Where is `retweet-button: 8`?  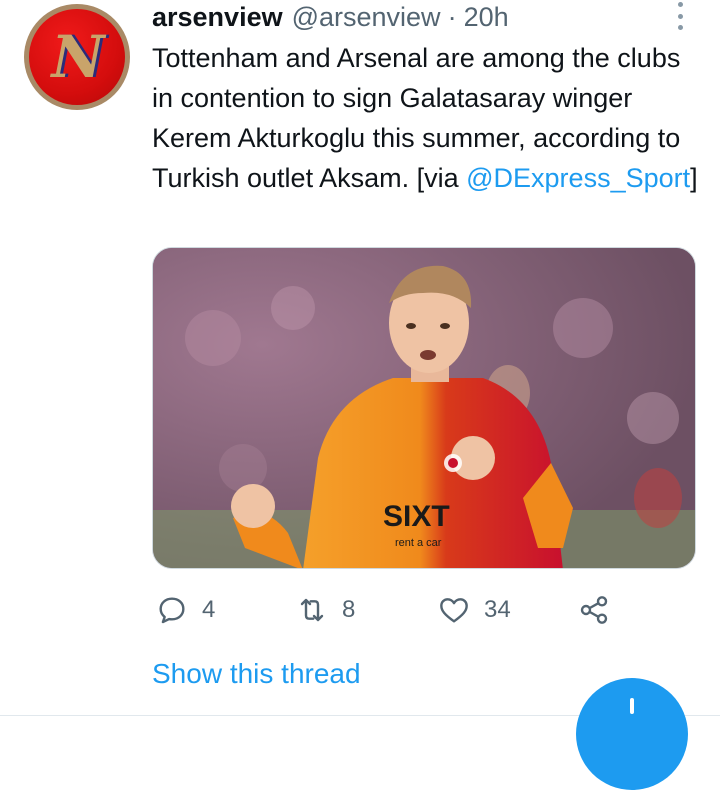
retweet-button: 8 is located at coordinates (325, 610).